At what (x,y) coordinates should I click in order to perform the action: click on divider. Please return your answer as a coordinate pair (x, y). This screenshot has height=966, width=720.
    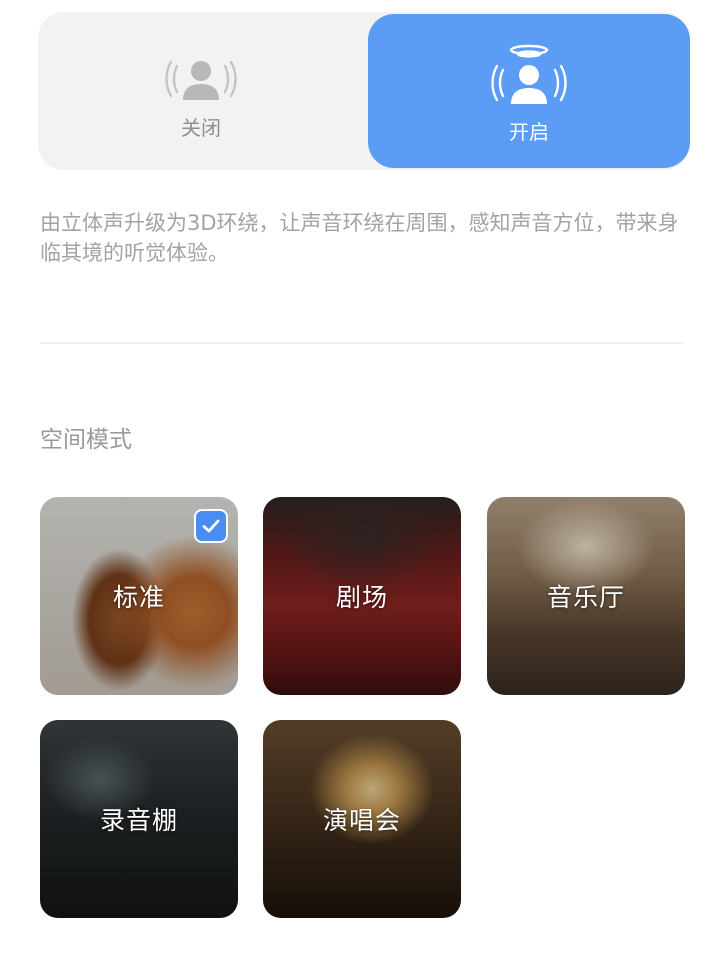
    Looking at the image, I should click on (362, 343).